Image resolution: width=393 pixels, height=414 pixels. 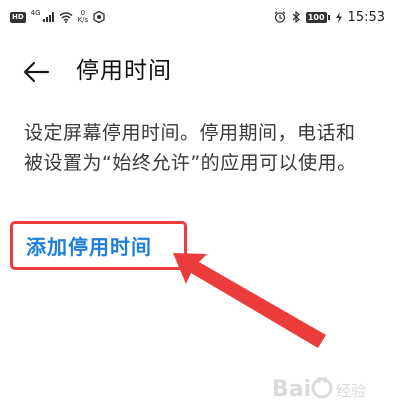 I want to click on network-type: 4G, so click(x=35, y=13).